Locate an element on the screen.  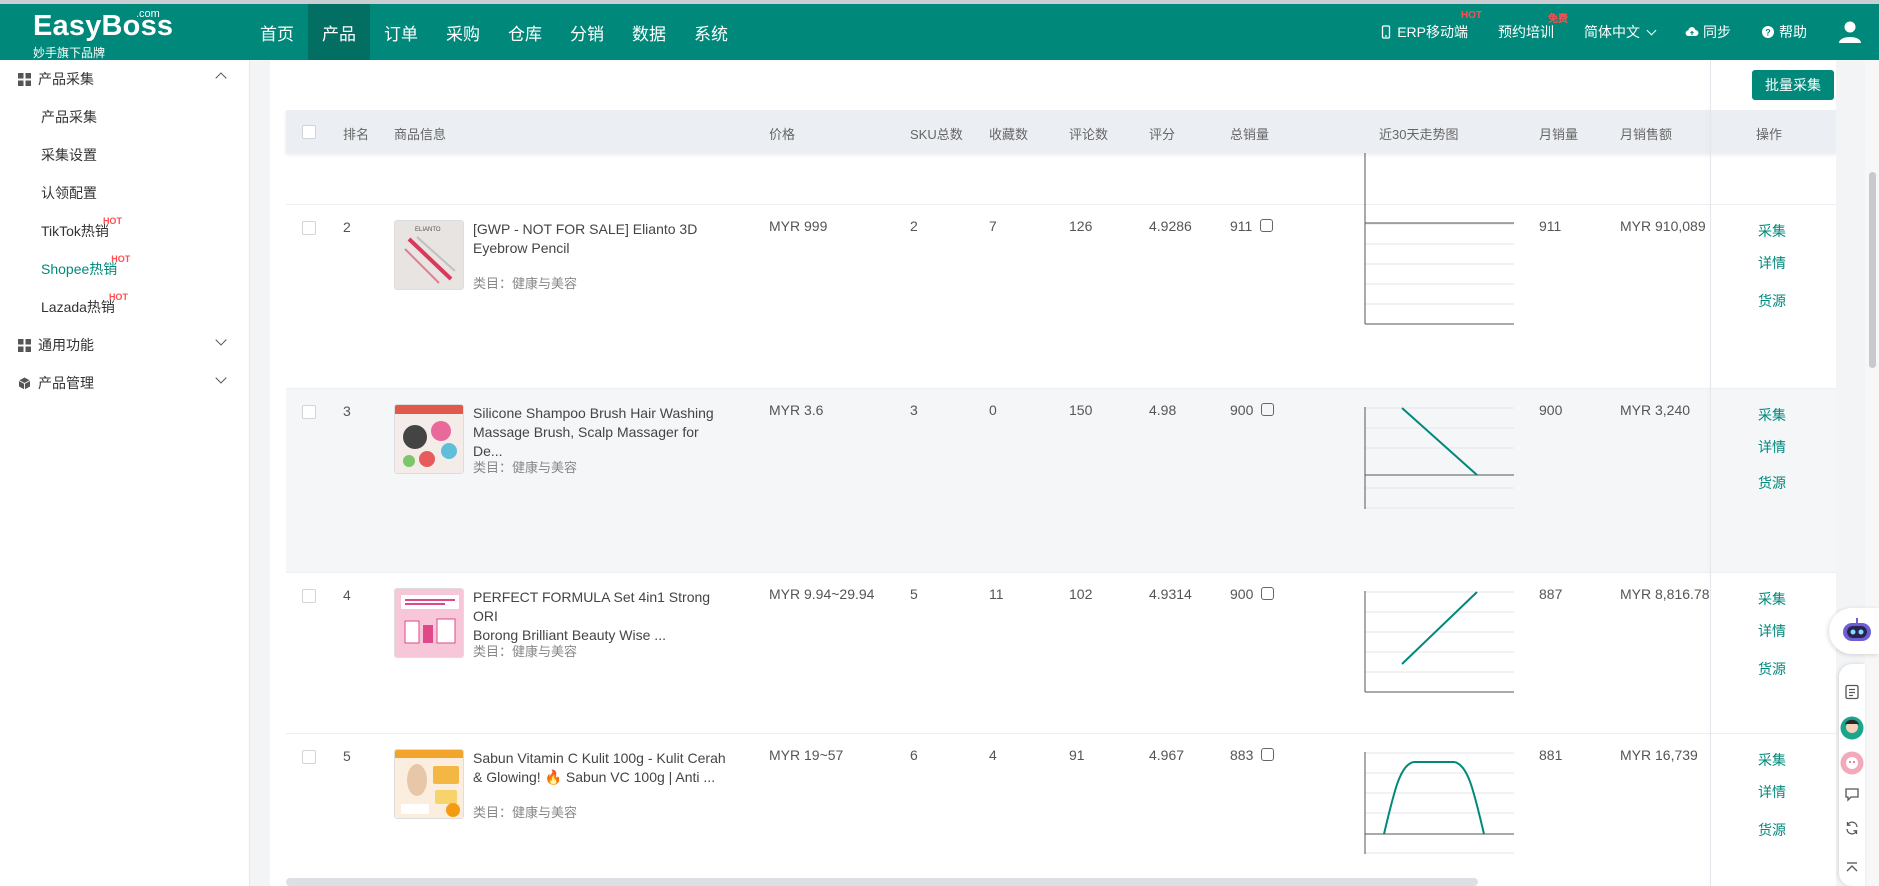
sidebar-item-product-collect: 产品采集 is located at coordinates (124, 117).